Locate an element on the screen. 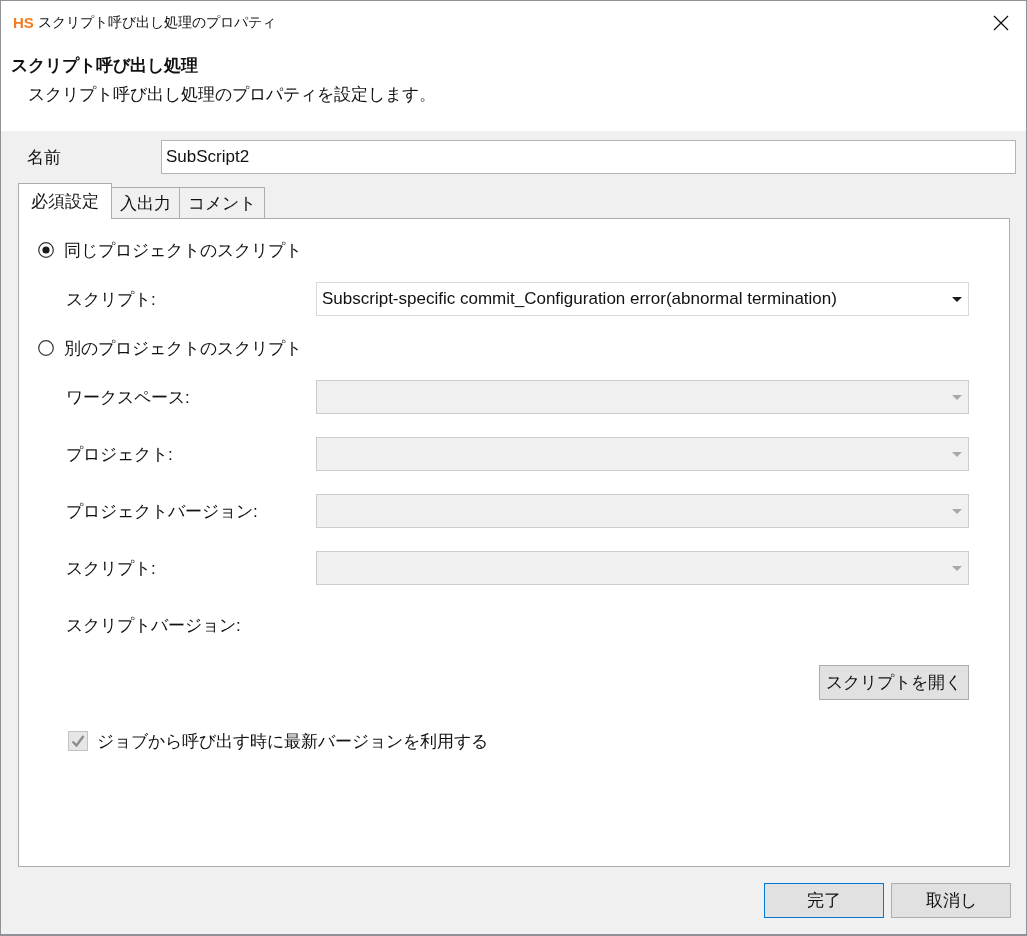 This screenshot has height=936, width=1027. field-label: ワークスペース: is located at coordinates (128, 397).